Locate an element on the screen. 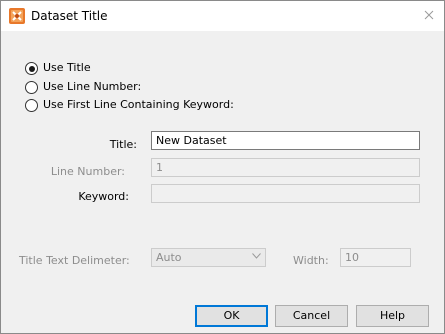 Image resolution: width=445 pixels, height=334 pixels. close-button is located at coordinates (429, 16).